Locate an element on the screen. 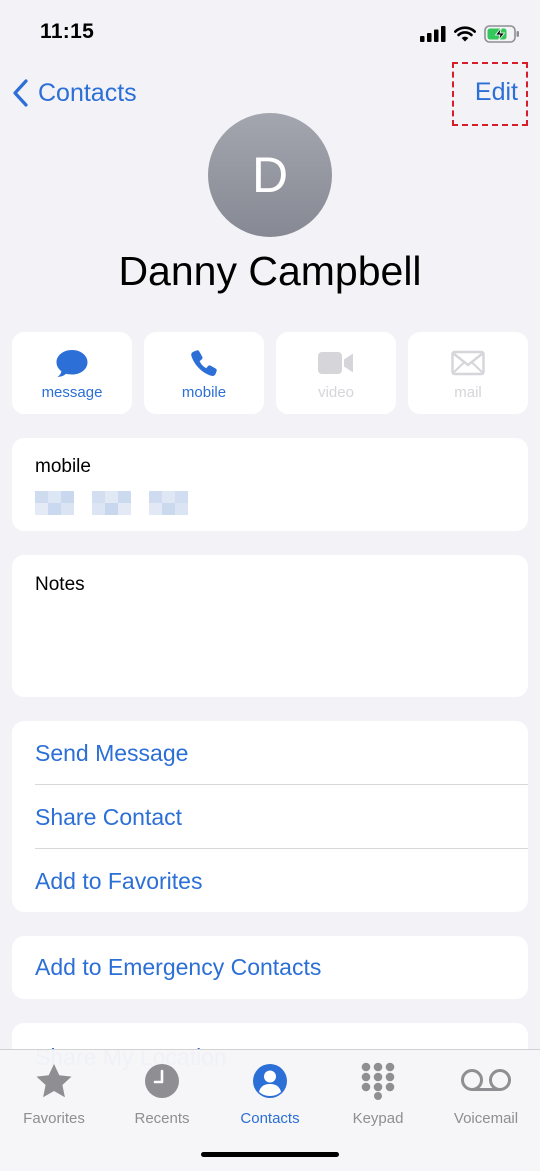  mail-action-label: mail is located at coordinates (468, 392).